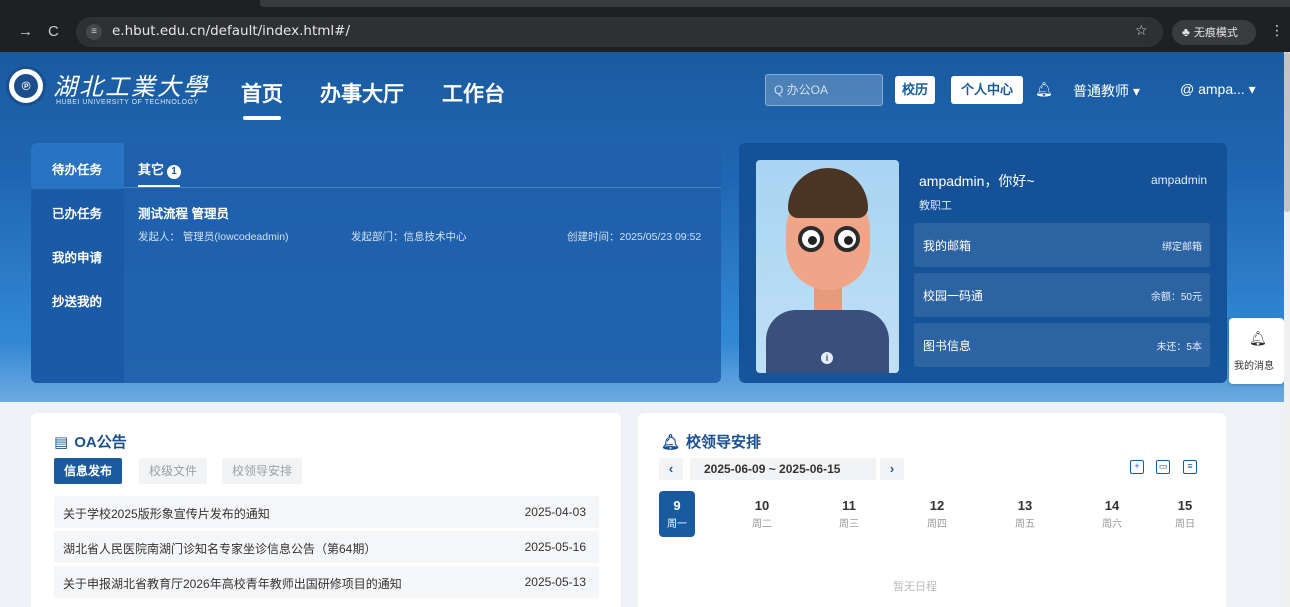 This screenshot has height=607, width=1290. Describe the element at coordinates (232, 583) in the screenshot. I see `notice-title: 关于申报湖北省教育厅2026年高校青年教师出国研修项目的通知` at that location.